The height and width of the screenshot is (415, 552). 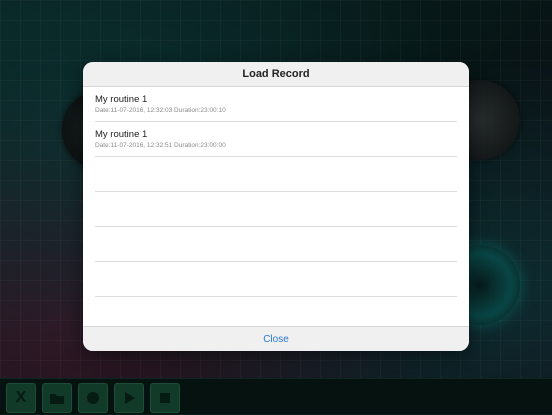 I want to click on close-button: Close, so click(x=276, y=339).